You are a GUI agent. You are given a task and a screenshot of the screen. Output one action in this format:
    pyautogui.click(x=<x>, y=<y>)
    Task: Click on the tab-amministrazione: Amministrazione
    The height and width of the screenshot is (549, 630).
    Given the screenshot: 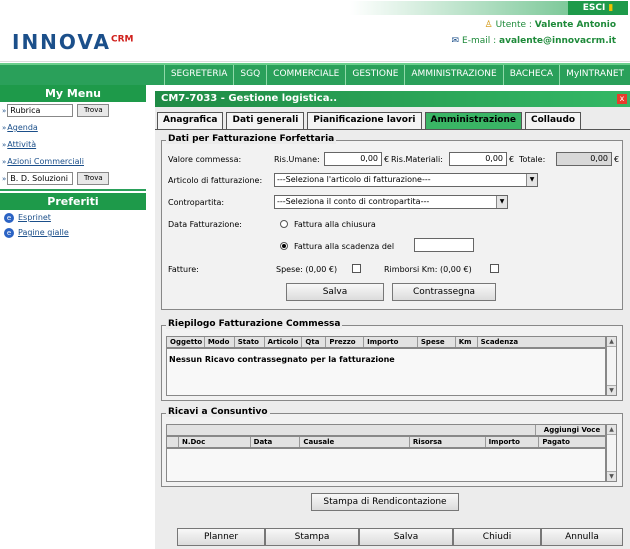 What is the action you would take?
    pyautogui.click(x=473, y=120)
    